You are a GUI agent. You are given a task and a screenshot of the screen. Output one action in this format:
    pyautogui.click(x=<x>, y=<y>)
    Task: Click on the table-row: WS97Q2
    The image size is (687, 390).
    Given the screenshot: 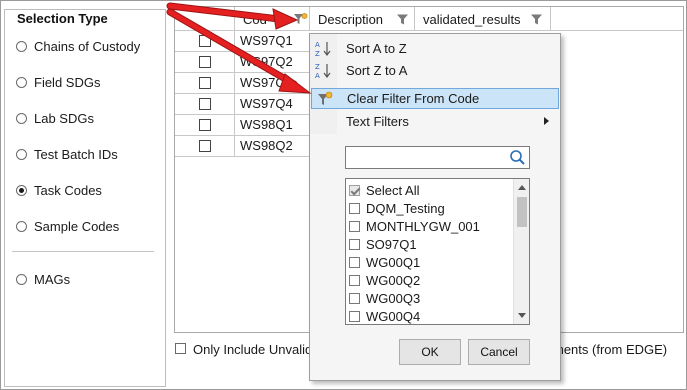 What is the action you would take?
    pyautogui.click(x=242, y=62)
    